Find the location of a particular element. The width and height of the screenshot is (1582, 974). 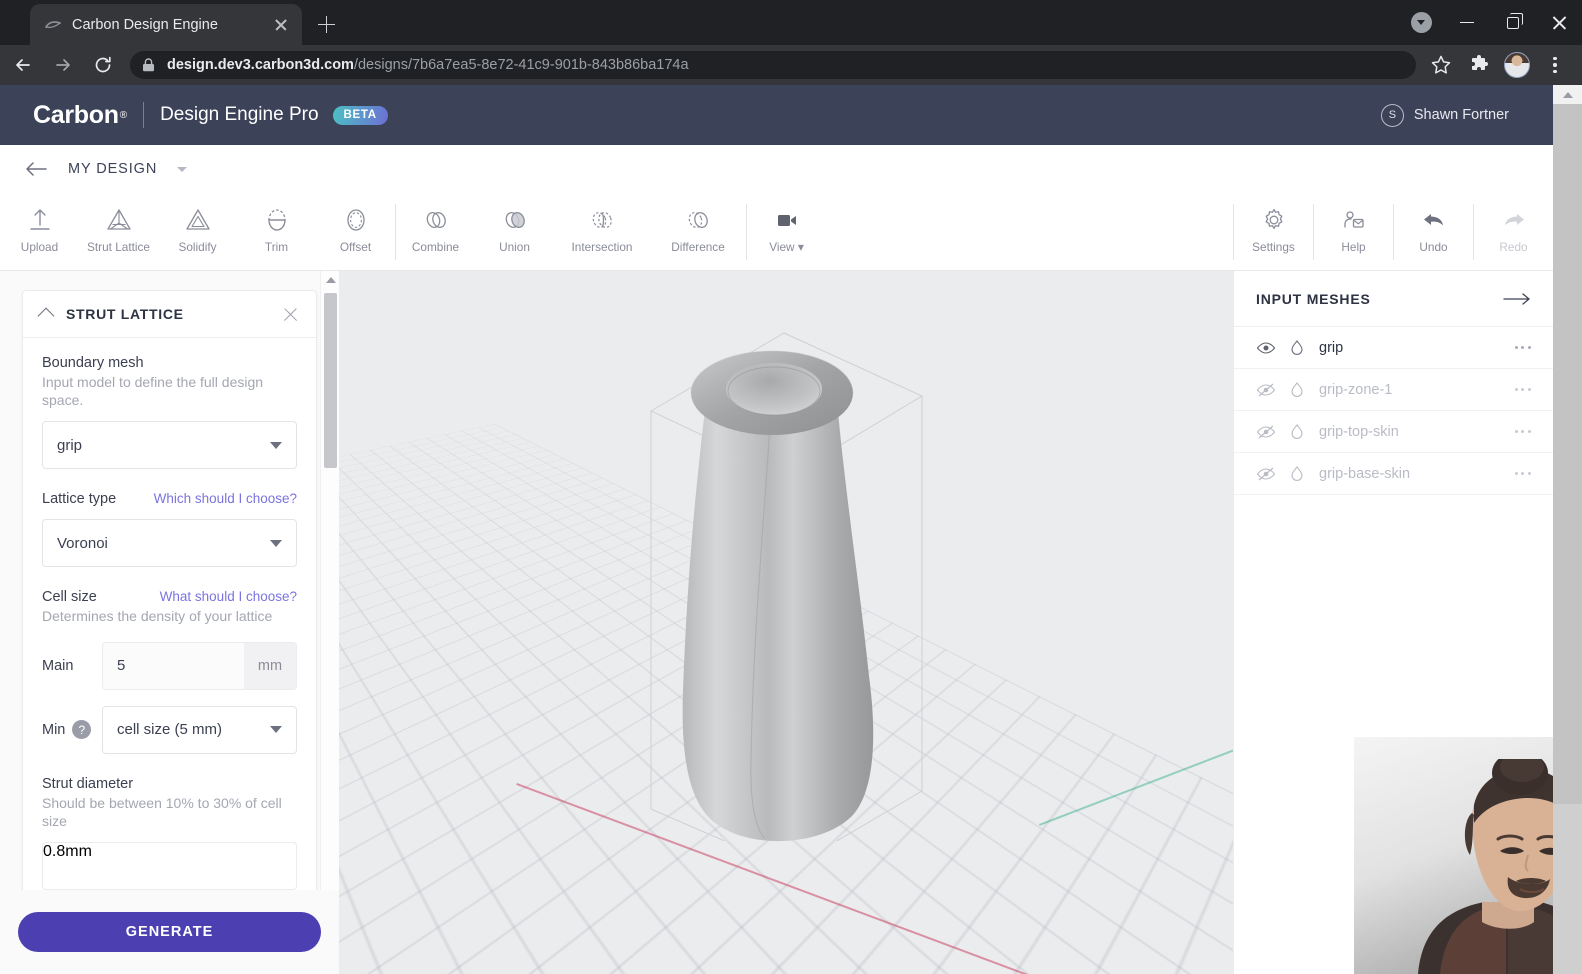

toolbar-item-upload: Upload is located at coordinates (39, 232).